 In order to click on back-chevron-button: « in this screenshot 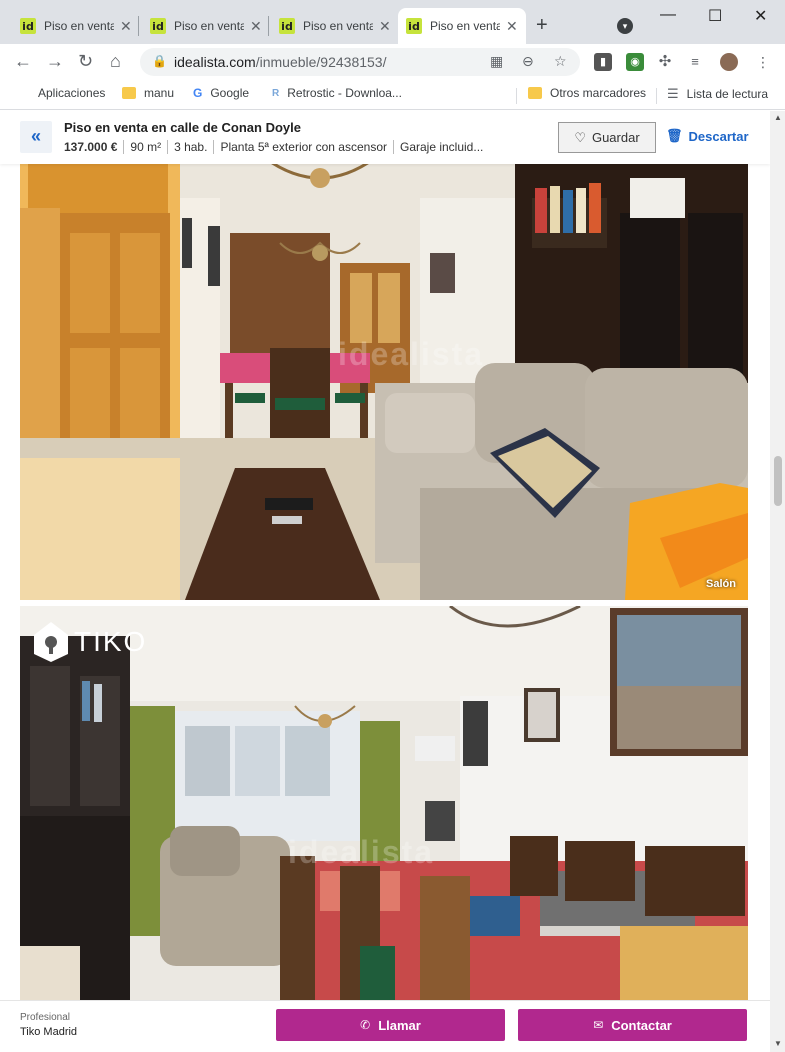, I will do `click(36, 137)`.